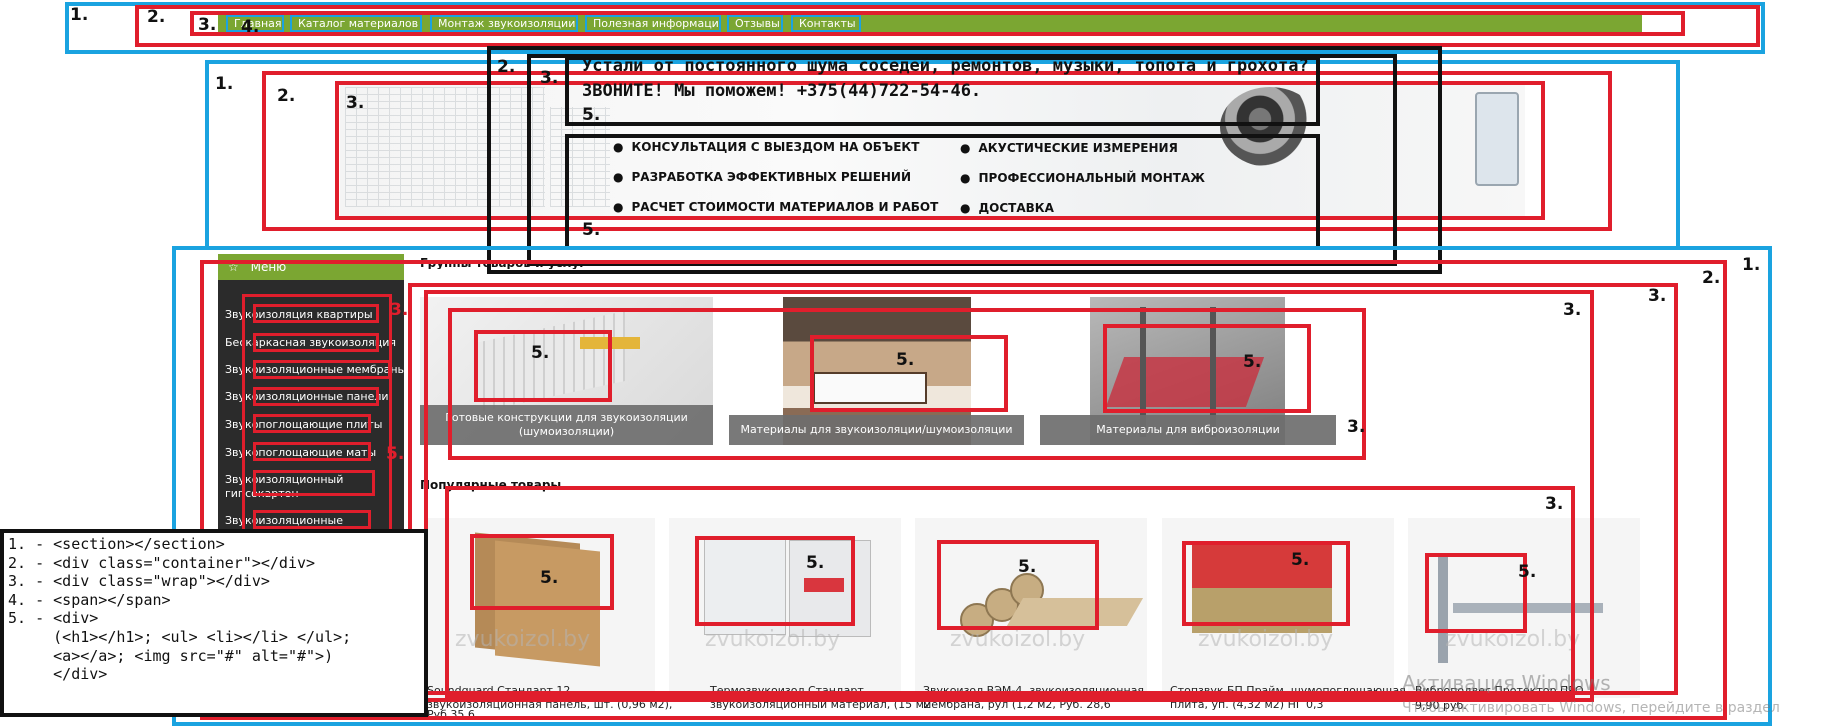 The image size is (1837, 726). Describe the element at coordinates (162, 562) in the screenshot. I see `legend-line: 2. - <div class="container"></div>` at that location.